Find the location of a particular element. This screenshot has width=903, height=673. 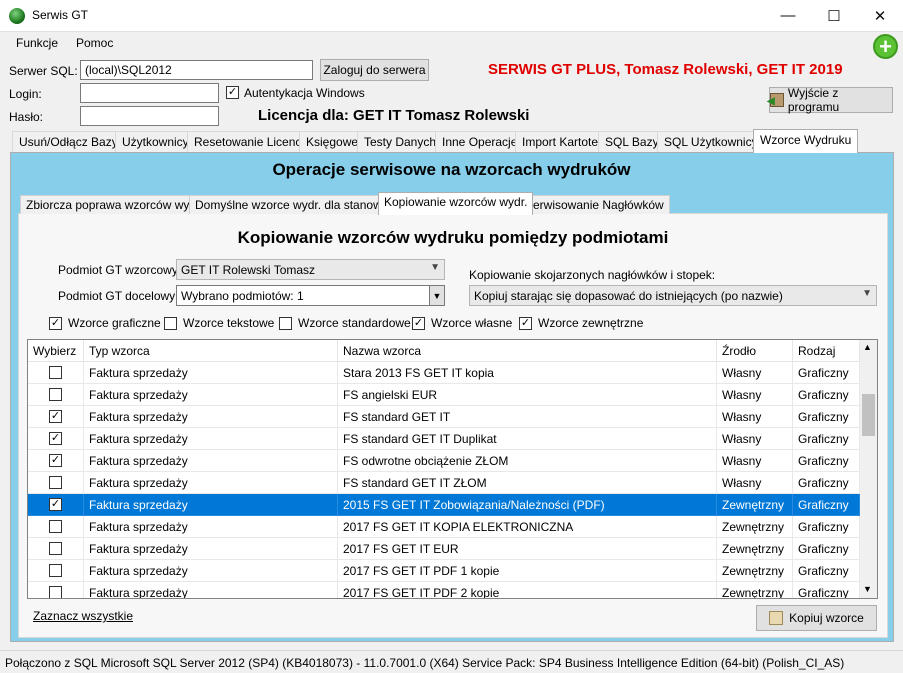

filter-wzorce-wlasne: ✓ Wzorce własne is located at coordinates (462, 323).